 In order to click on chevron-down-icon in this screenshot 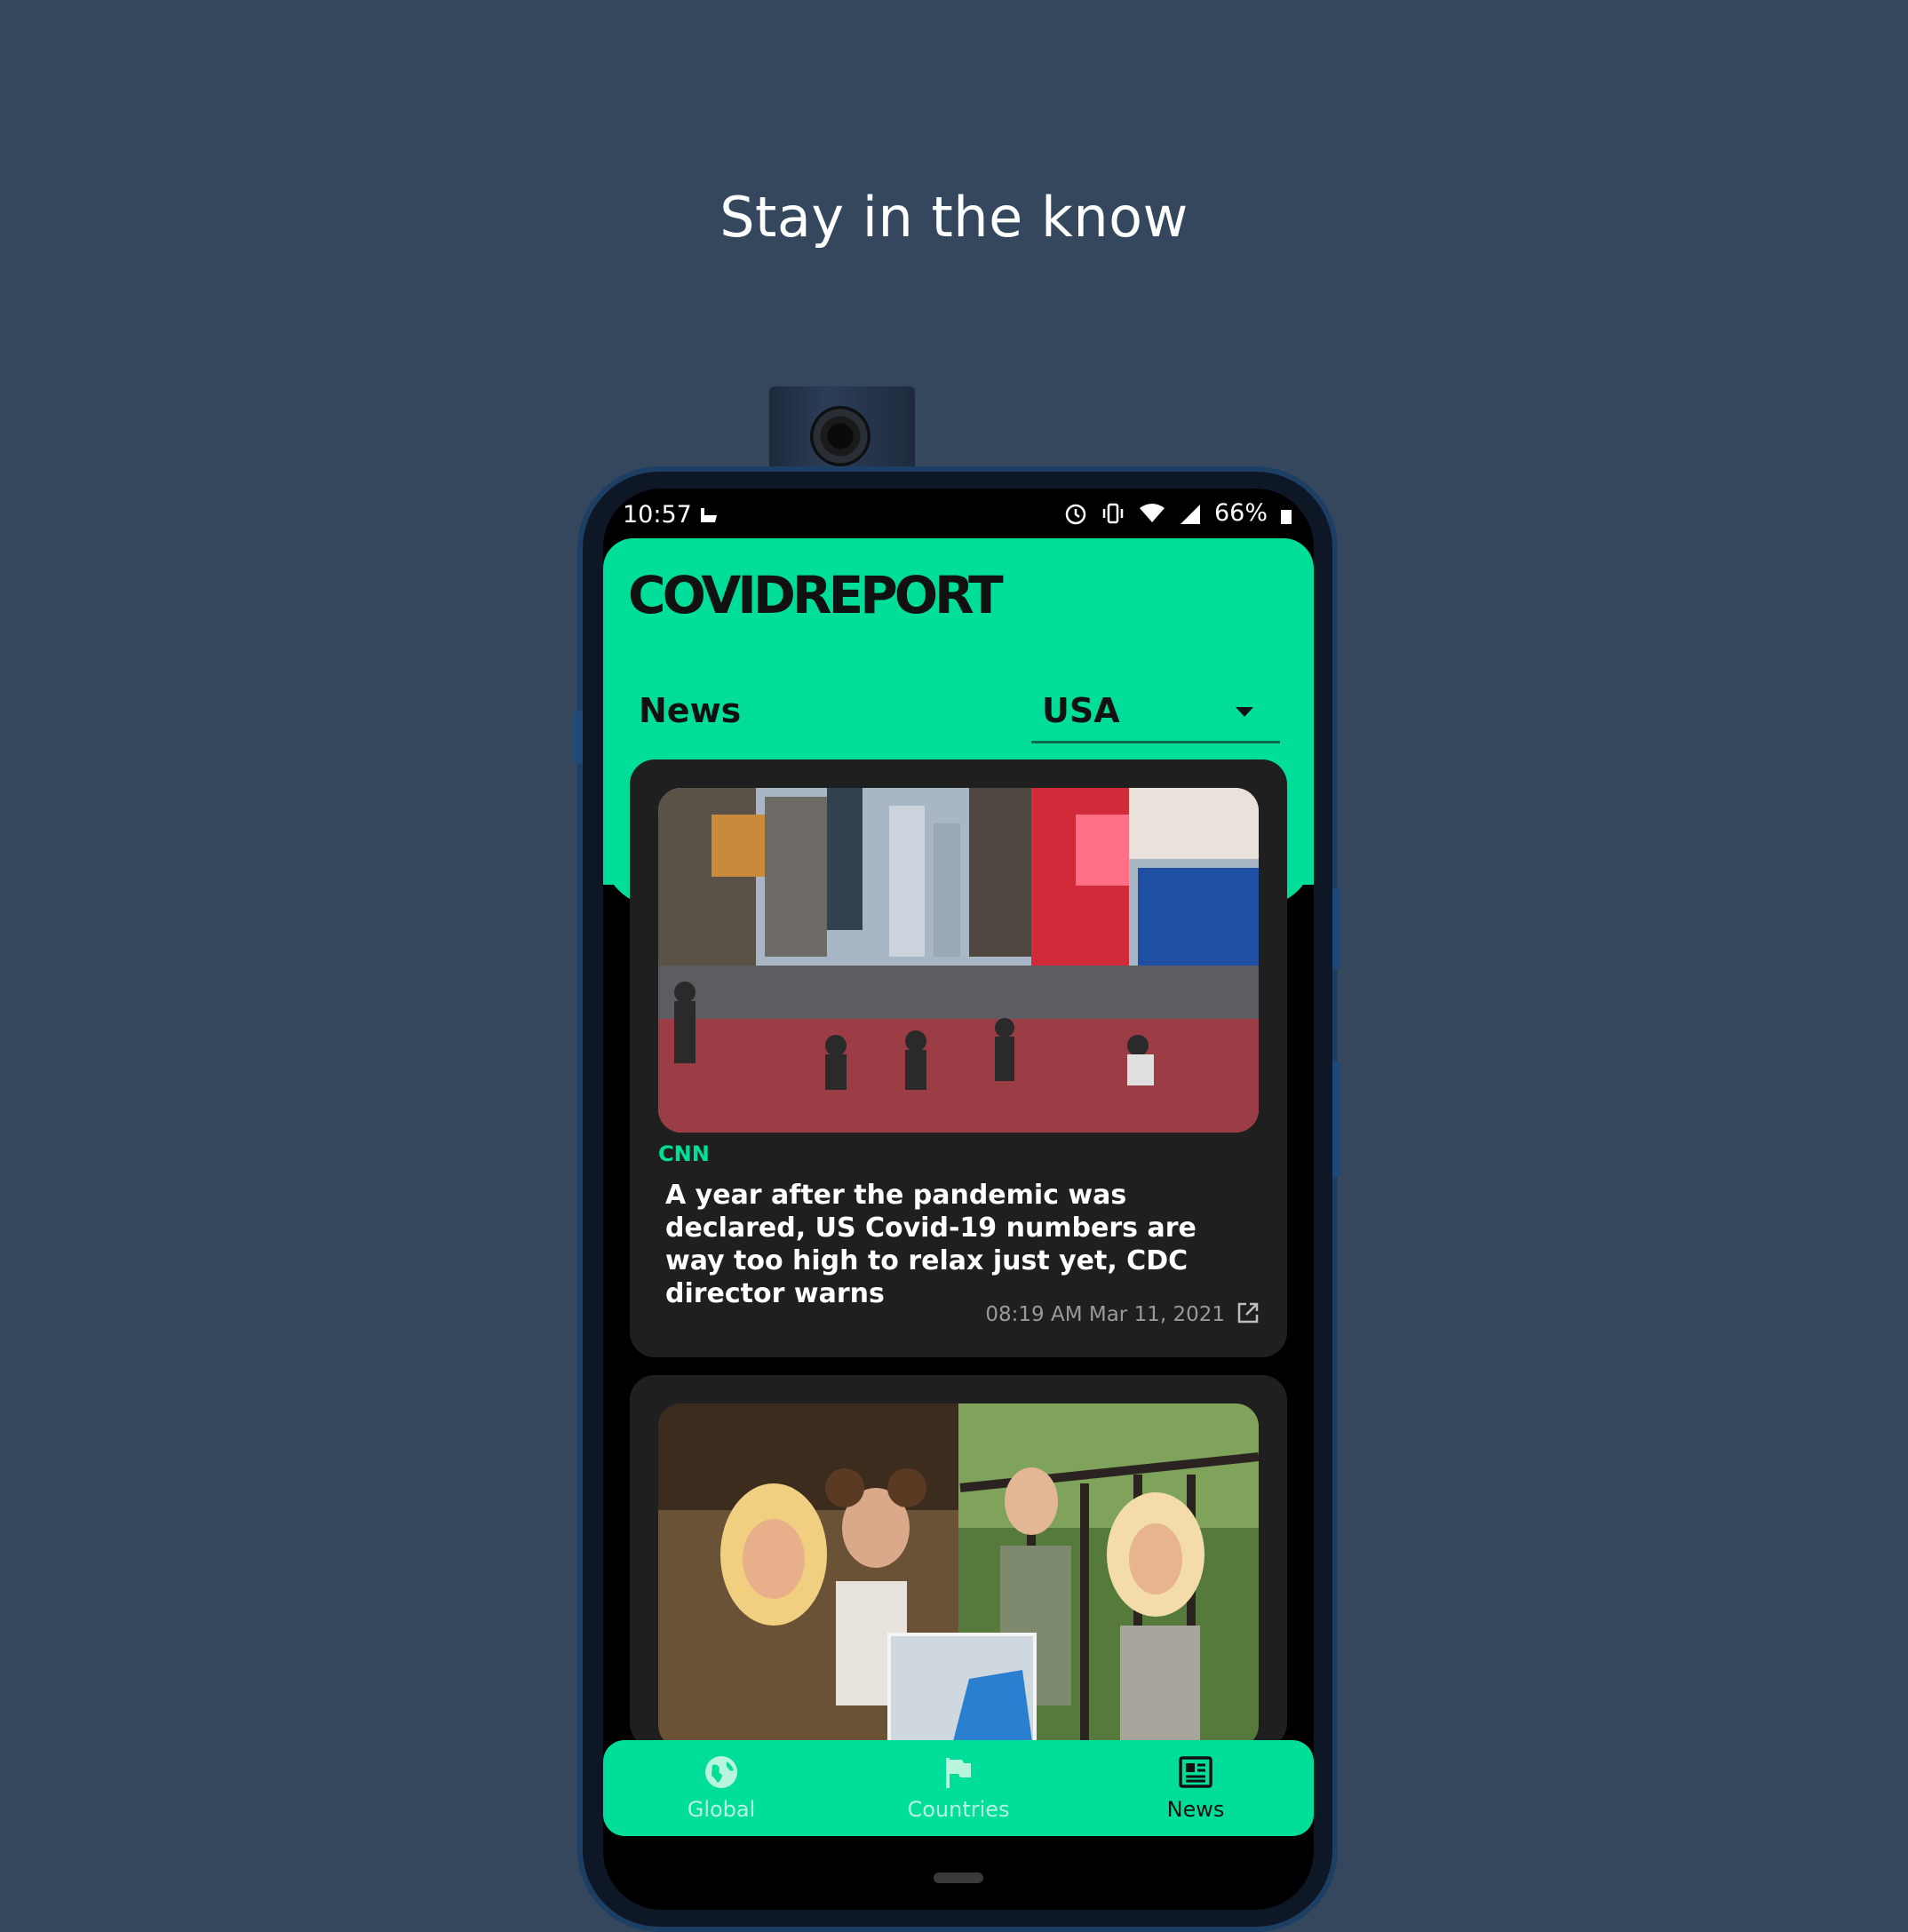, I will do `click(1244, 712)`.